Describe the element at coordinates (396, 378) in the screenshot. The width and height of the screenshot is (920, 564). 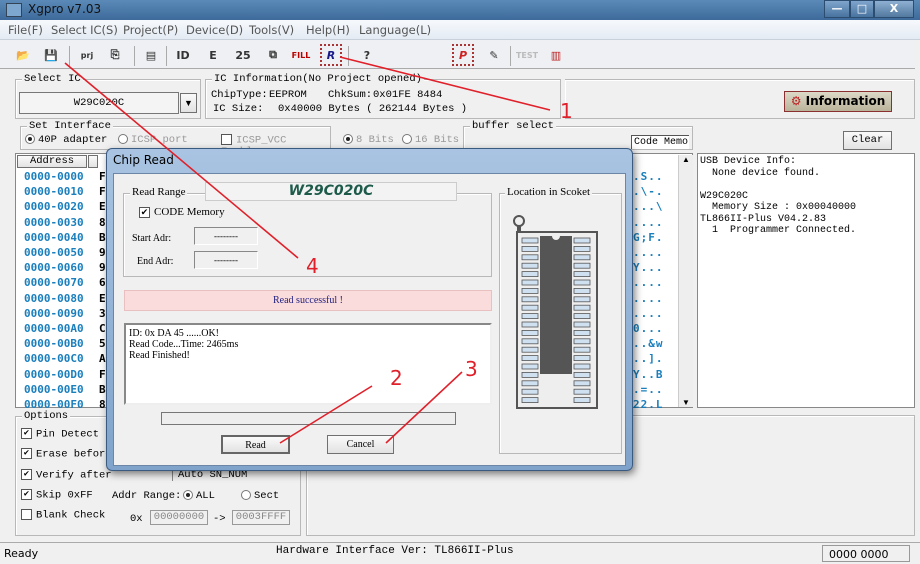
I see `annotation-label-2: 2` at that location.